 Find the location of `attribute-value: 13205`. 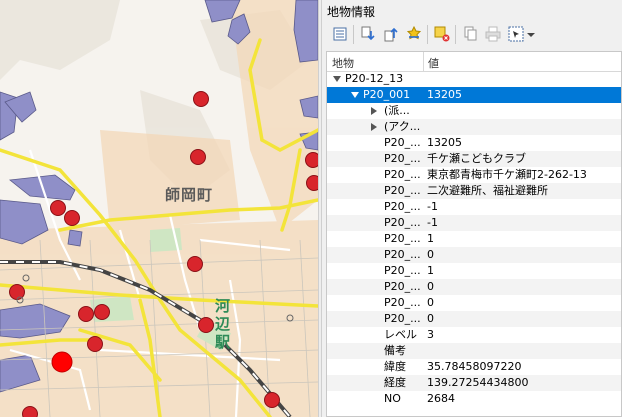

attribute-value: 13205 is located at coordinates (444, 142).